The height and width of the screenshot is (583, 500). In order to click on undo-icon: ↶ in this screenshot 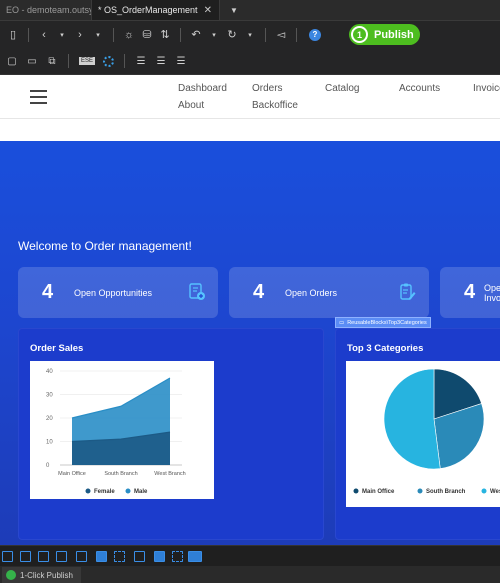, I will do `click(196, 34)`.